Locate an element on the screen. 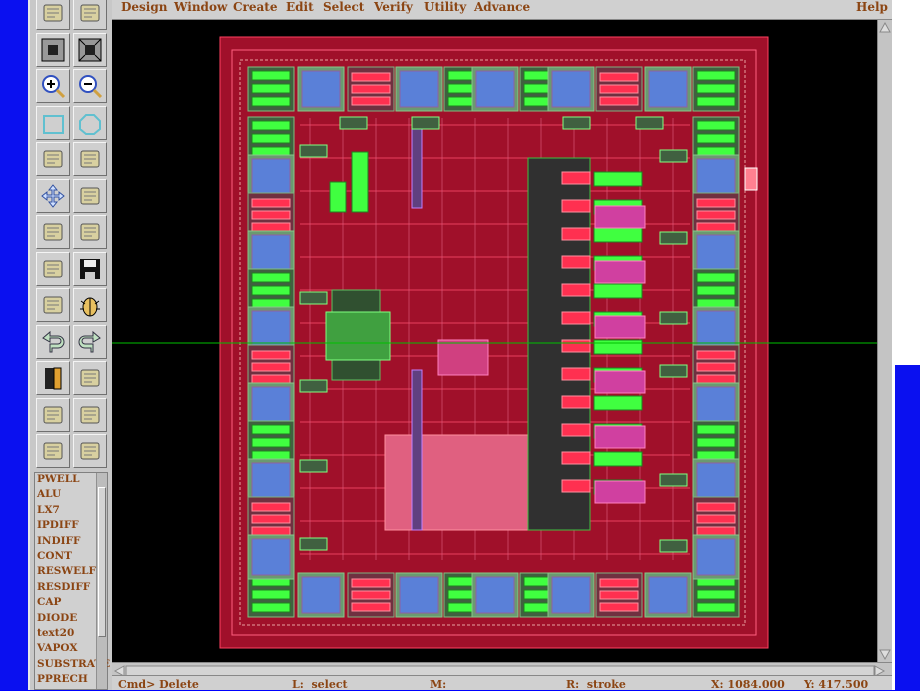 The image size is (920, 691). vertical-scrollbar is located at coordinates (884, 341).